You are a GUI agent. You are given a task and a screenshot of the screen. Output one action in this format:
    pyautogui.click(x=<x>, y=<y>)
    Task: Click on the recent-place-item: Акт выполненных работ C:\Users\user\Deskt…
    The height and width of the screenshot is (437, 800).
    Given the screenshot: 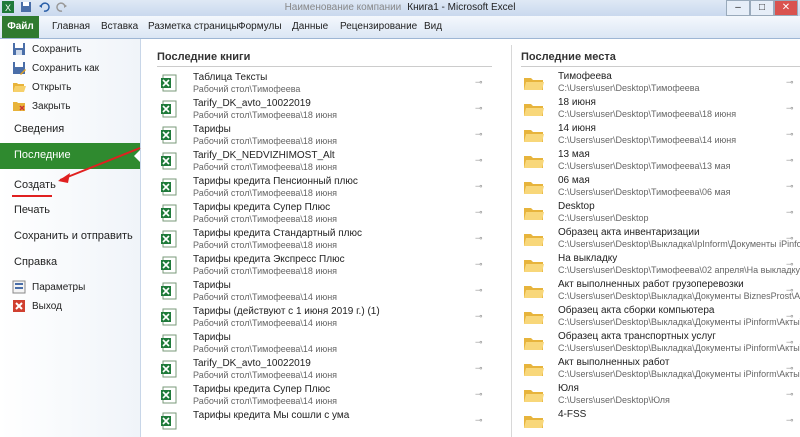 What is the action you would take?
    pyautogui.click(x=662, y=370)
    